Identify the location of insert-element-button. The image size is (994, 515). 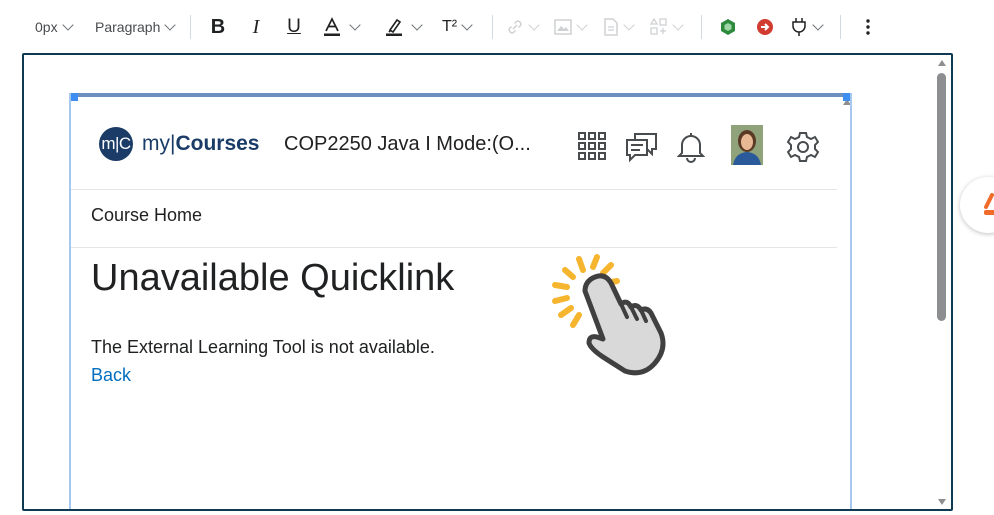
(667, 27).